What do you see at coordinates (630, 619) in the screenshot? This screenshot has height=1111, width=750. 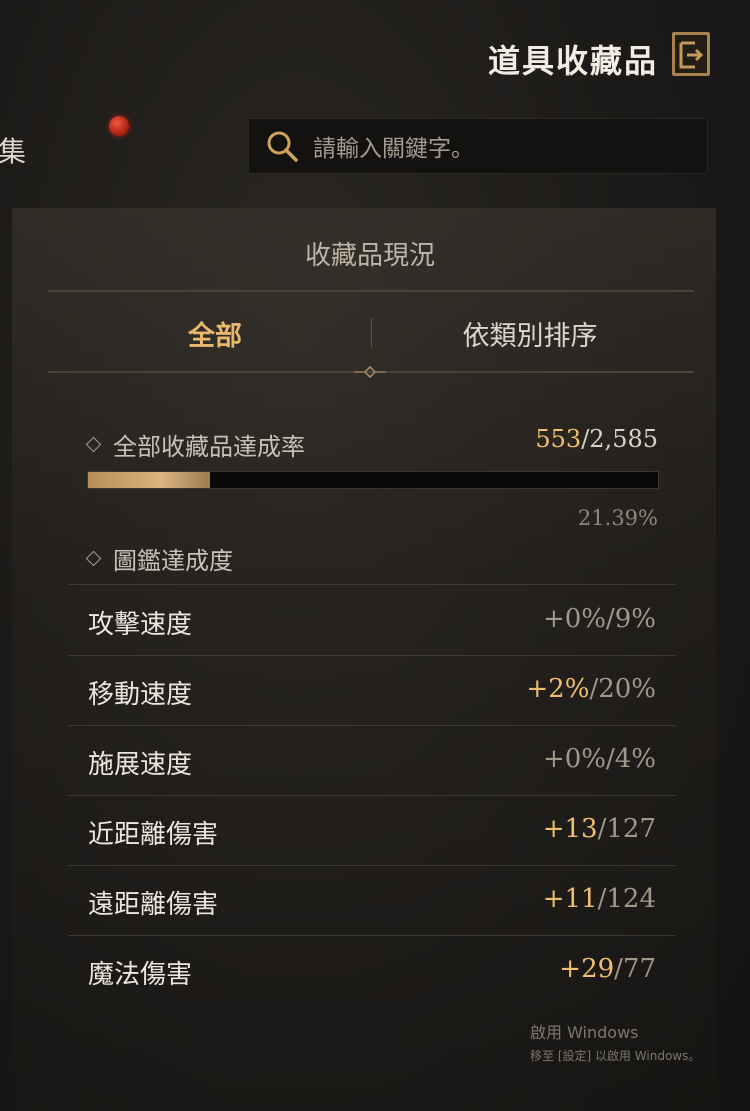 I see `stat-max: /9%` at bounding box center [630, 619].